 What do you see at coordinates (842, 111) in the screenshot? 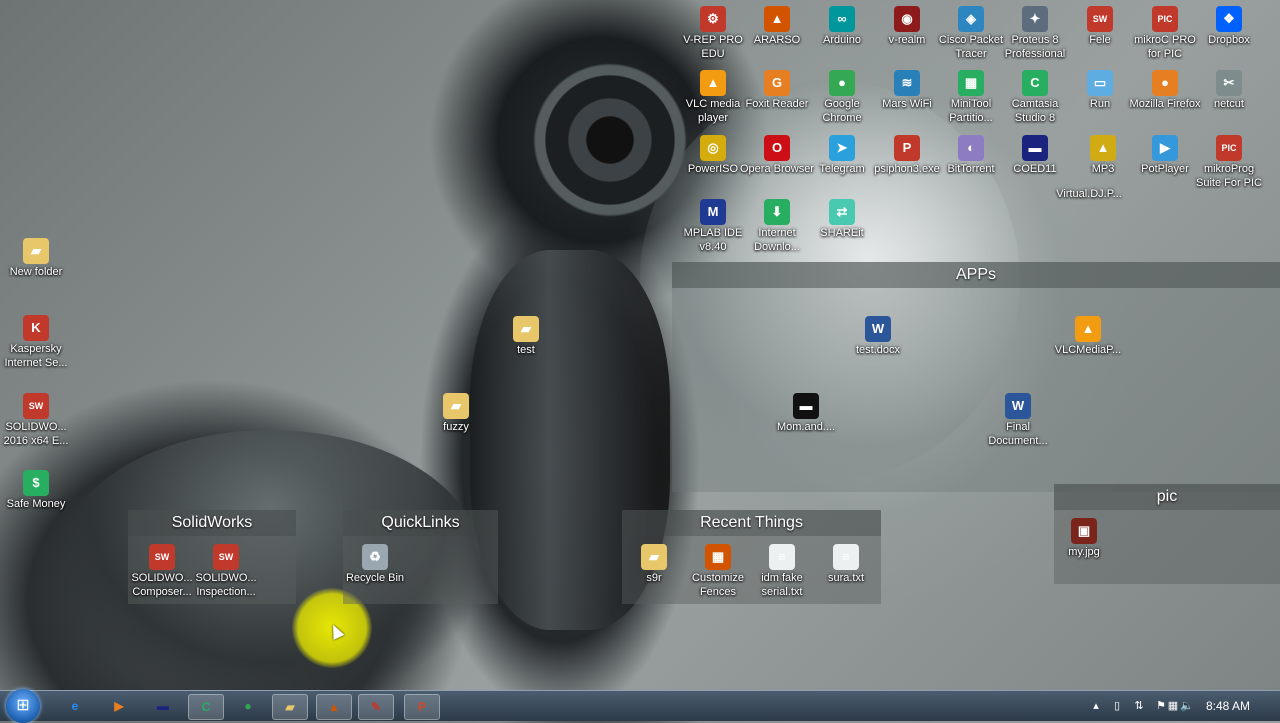
I see `icon-label: Google Chrome` at bounding box center [842, 111].